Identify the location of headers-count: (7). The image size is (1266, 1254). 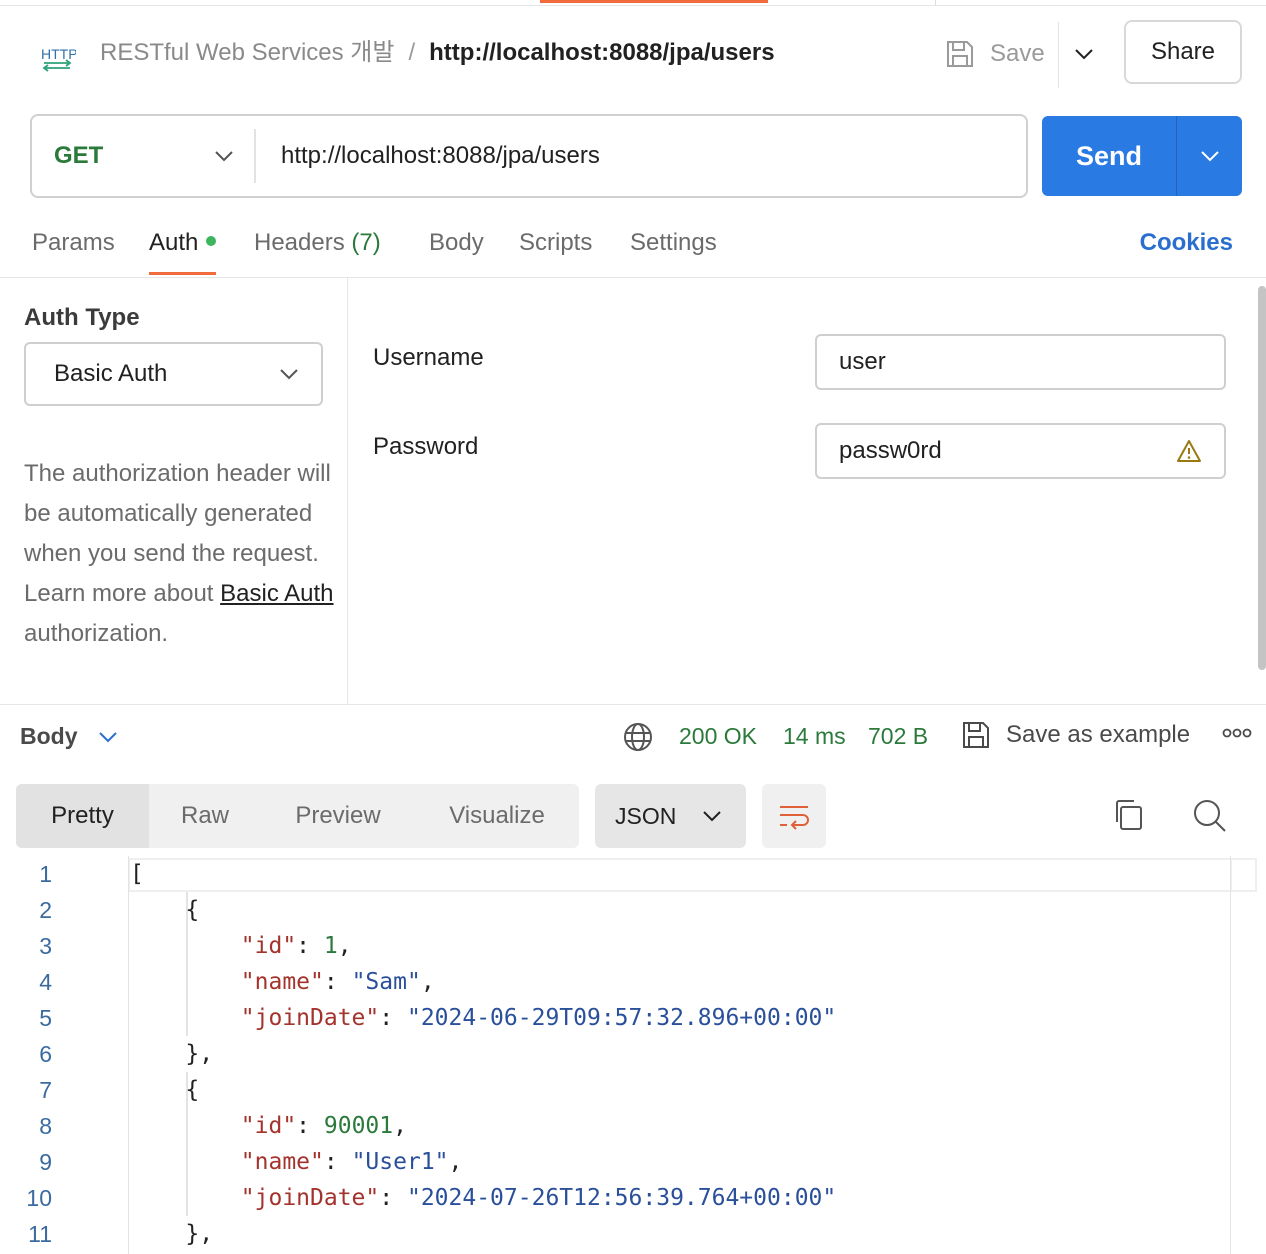
(366, 242).